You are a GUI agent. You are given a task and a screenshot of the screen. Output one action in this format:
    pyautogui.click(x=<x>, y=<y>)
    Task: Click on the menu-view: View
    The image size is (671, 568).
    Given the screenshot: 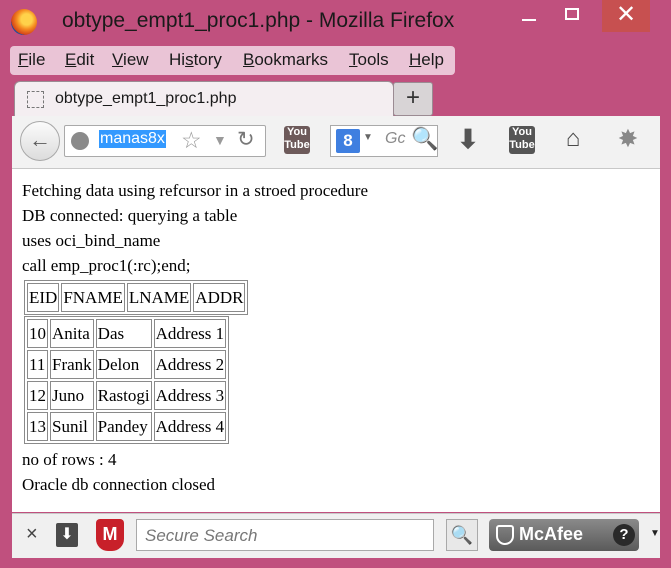 What is the action you would take?
    pyautogui.click(x=130, y=60)
    